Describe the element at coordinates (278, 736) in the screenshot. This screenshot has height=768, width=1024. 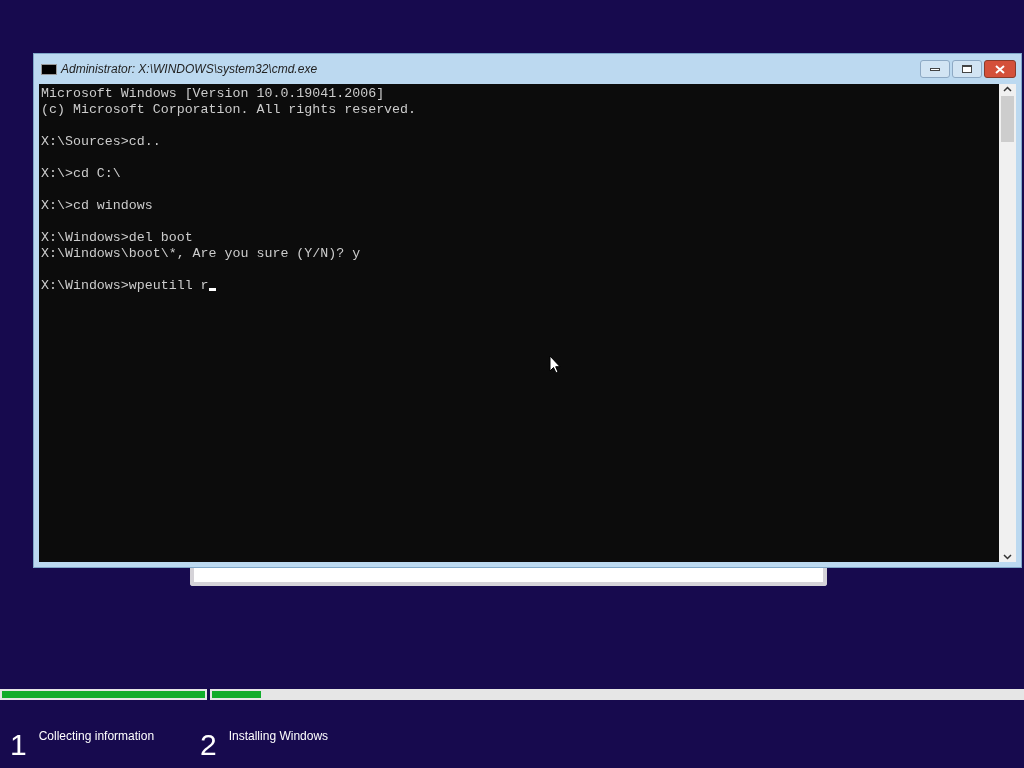
I see `step-label: Installing Windows` at that location.